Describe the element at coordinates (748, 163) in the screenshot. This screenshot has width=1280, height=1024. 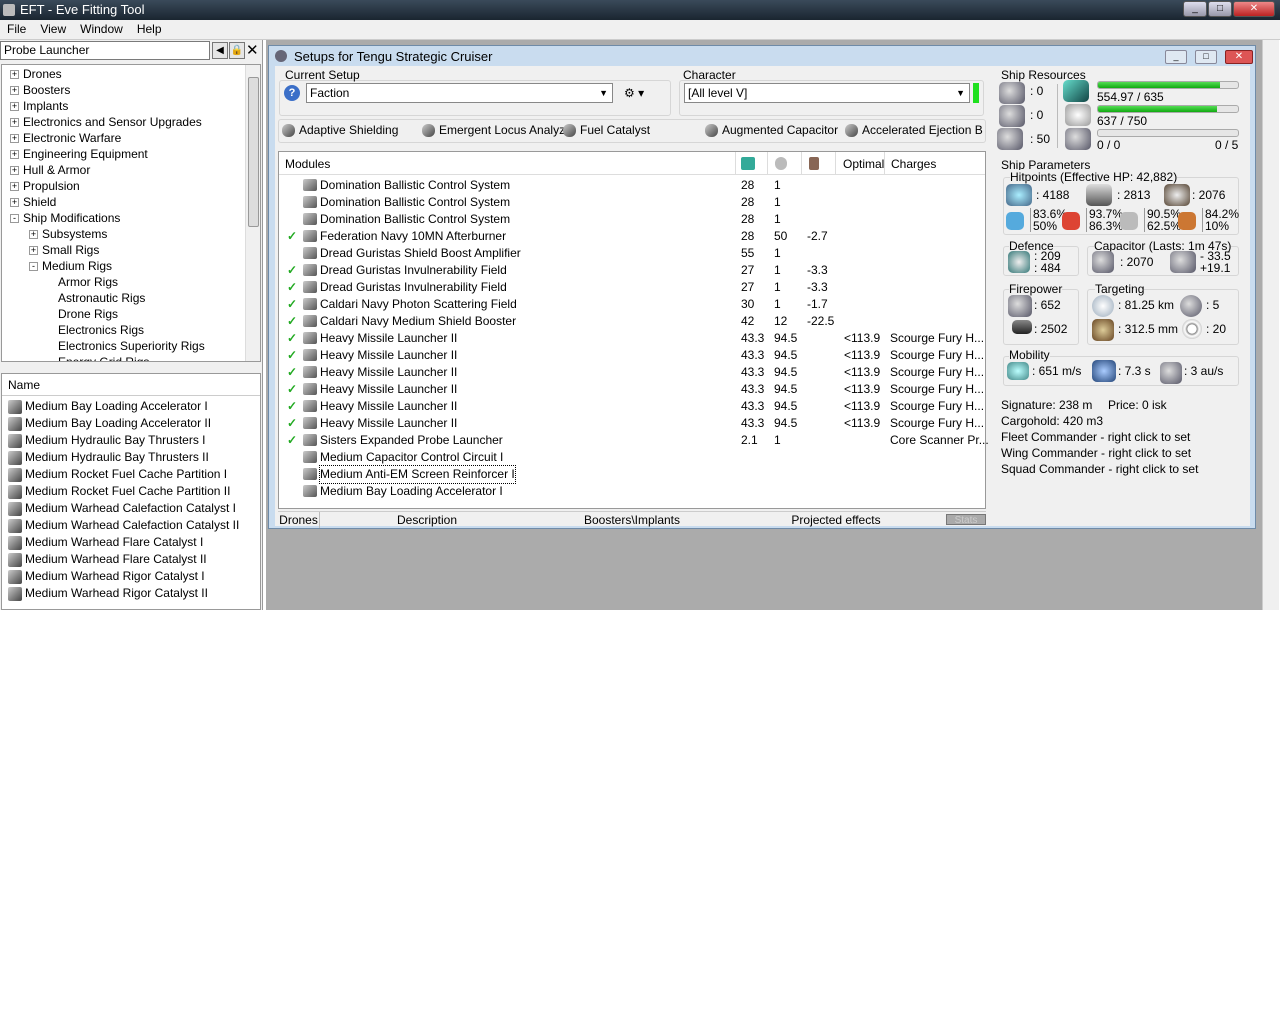
I see `cpu-column-icon` at that location.